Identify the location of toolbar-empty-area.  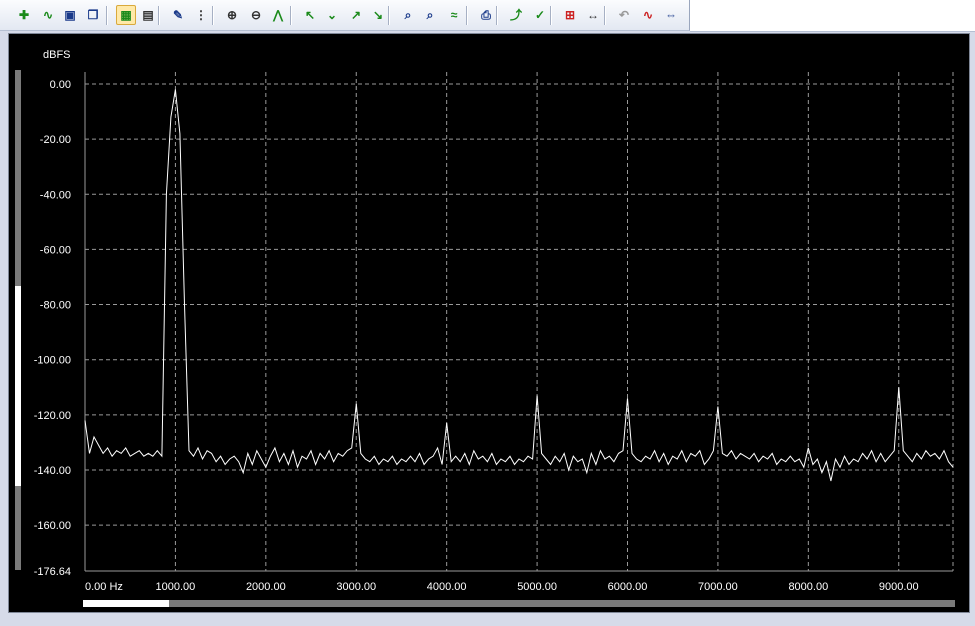
(832, 16).